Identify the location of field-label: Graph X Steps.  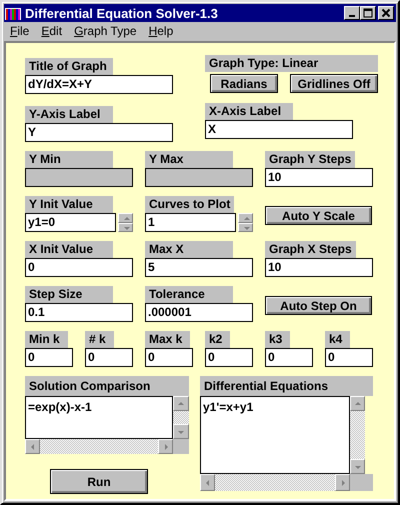
(310, 249).